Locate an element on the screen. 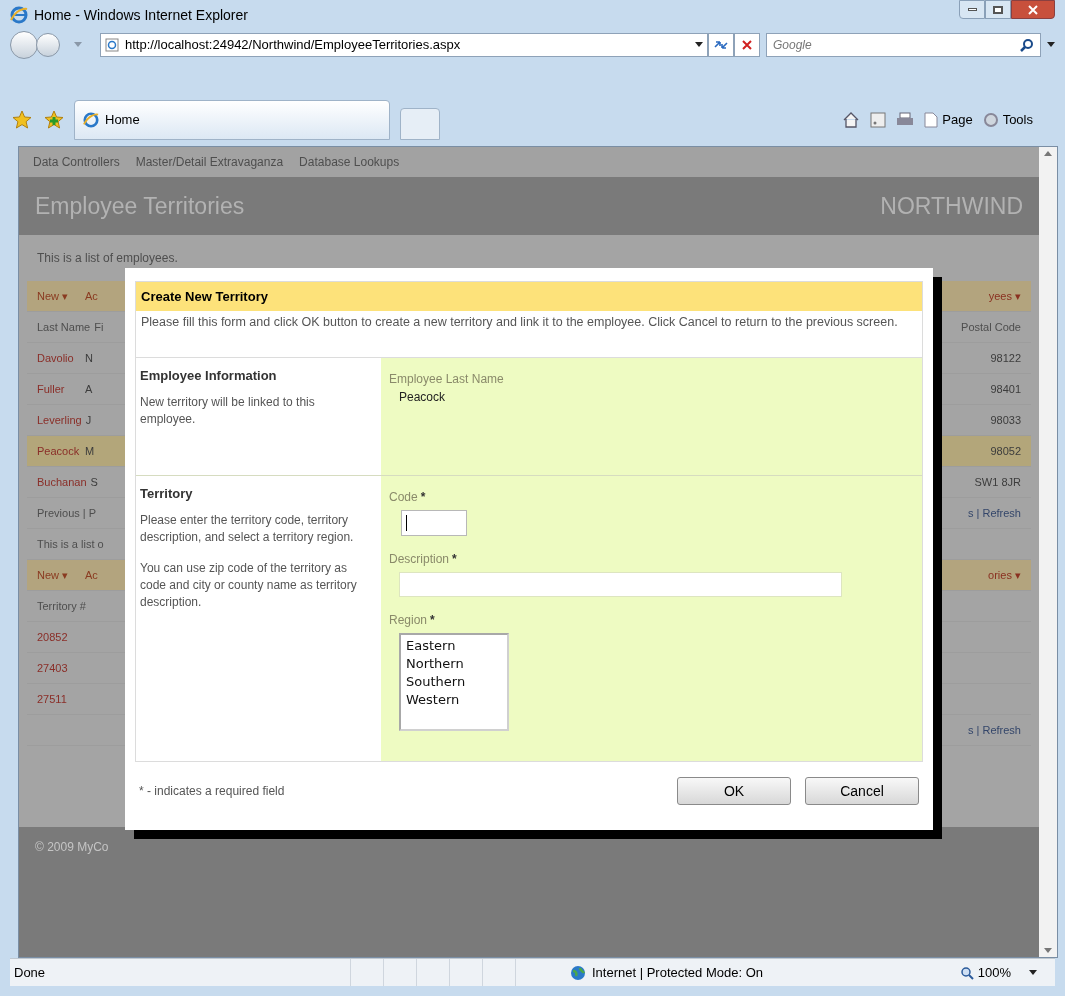  status-text: Done is located at coordinates (30, 972).